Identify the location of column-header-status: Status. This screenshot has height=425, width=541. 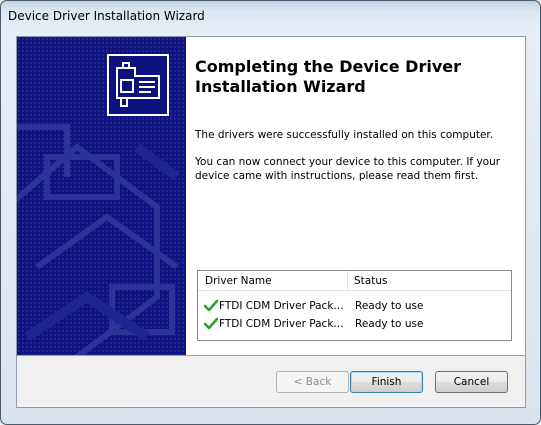
(429, 281).